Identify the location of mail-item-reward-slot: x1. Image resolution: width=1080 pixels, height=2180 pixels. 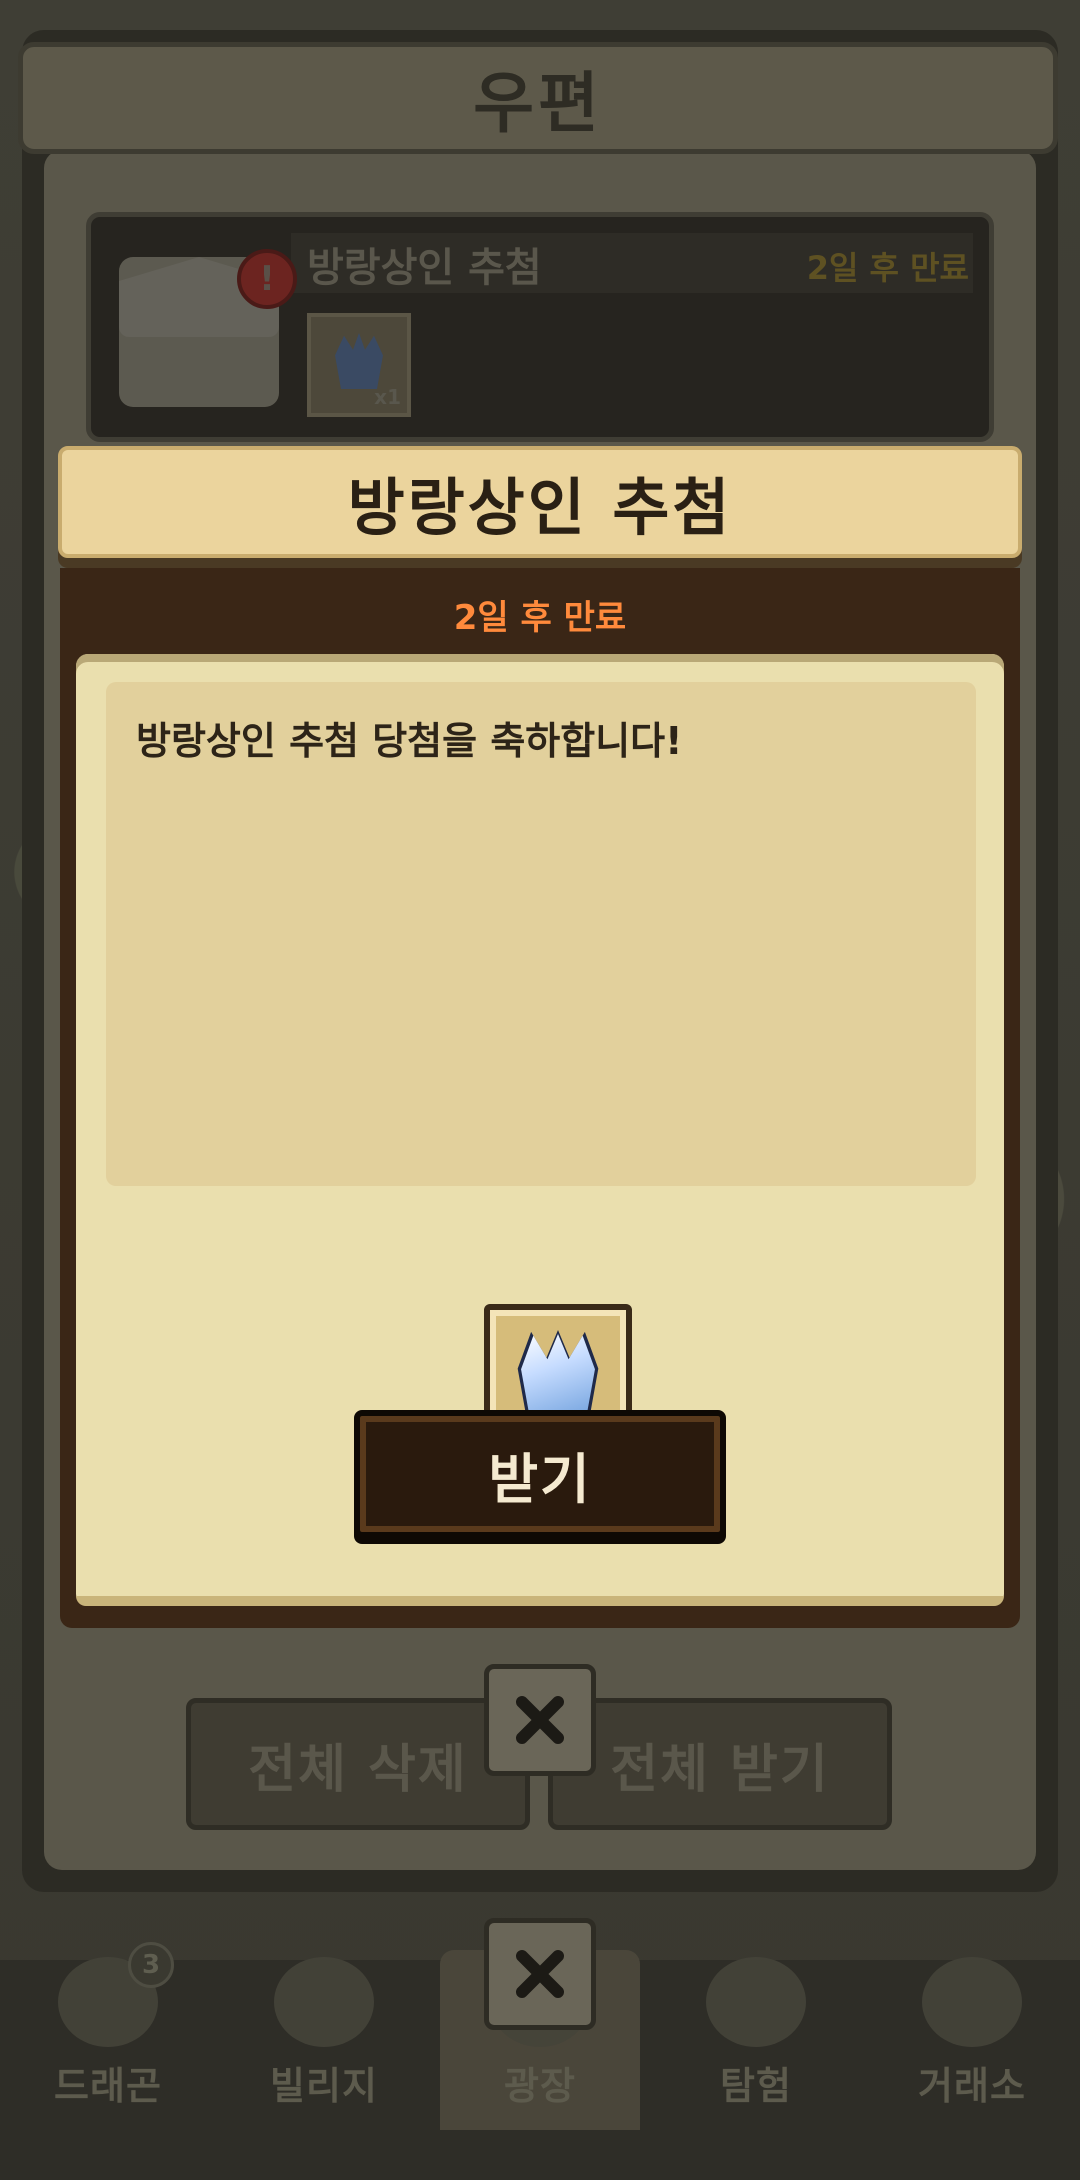
(359, 365).